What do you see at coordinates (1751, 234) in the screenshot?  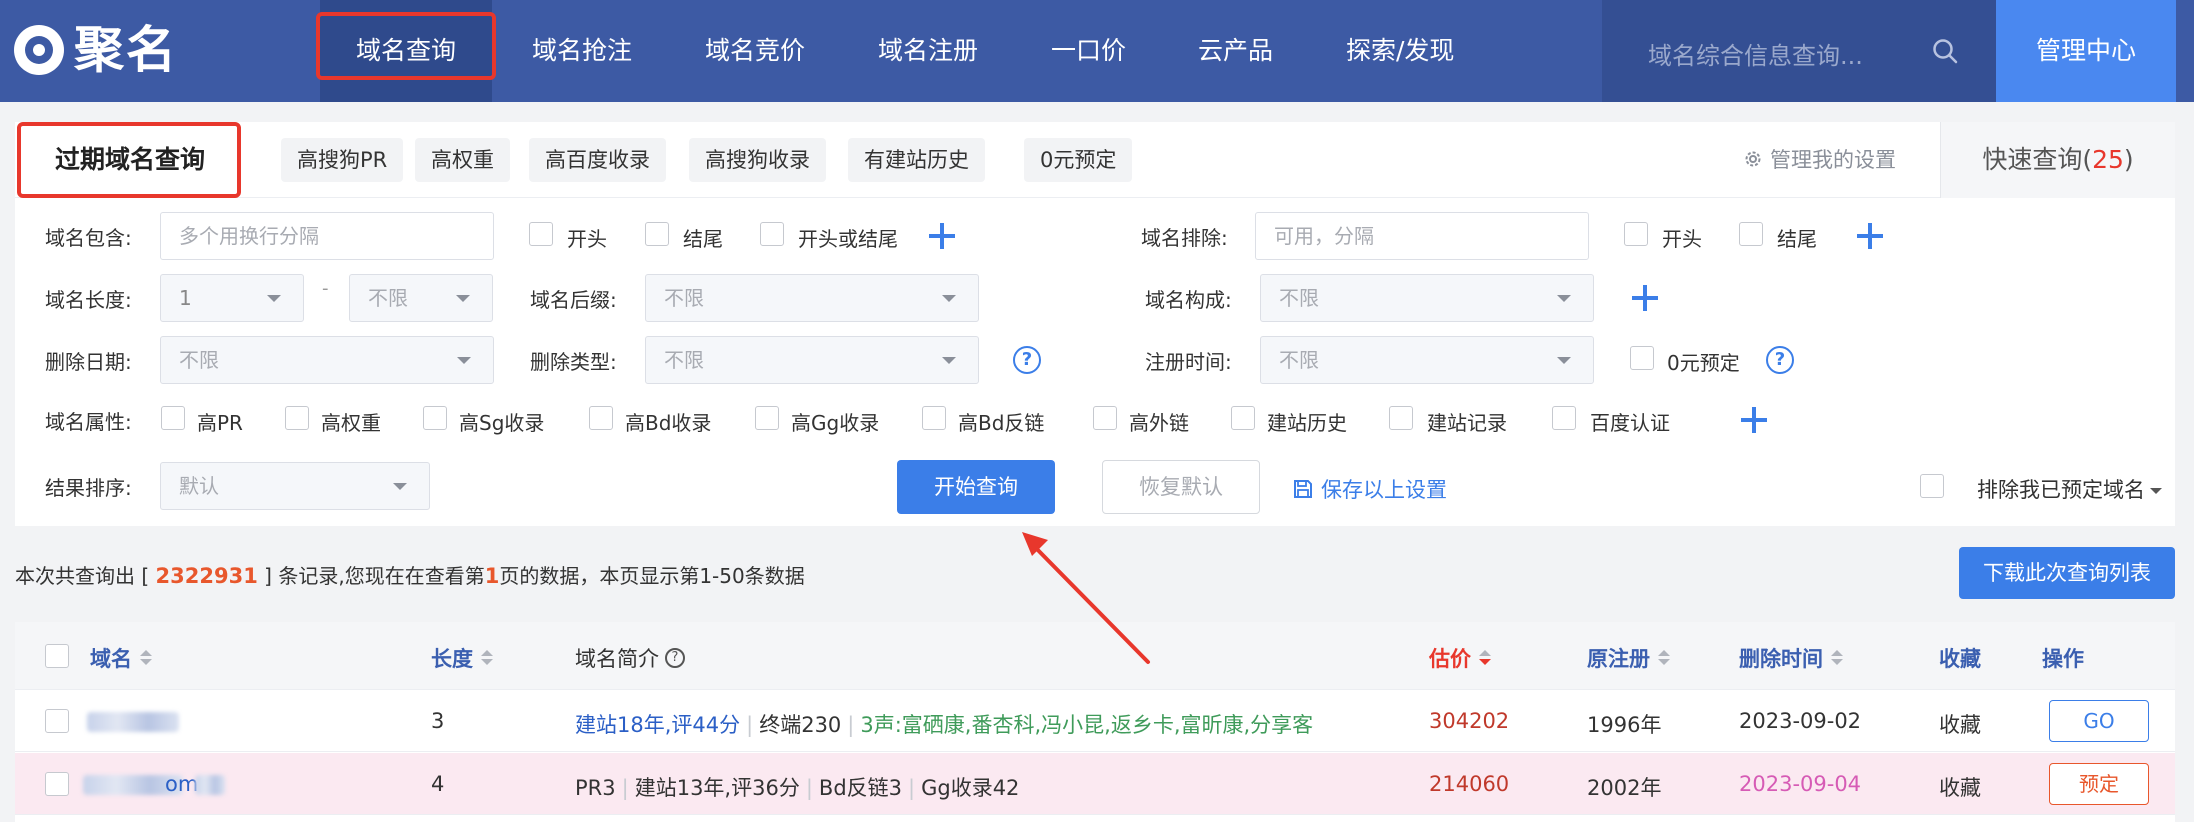 I see `exclude-end-checkbox` at bounding box center [1751, 234].